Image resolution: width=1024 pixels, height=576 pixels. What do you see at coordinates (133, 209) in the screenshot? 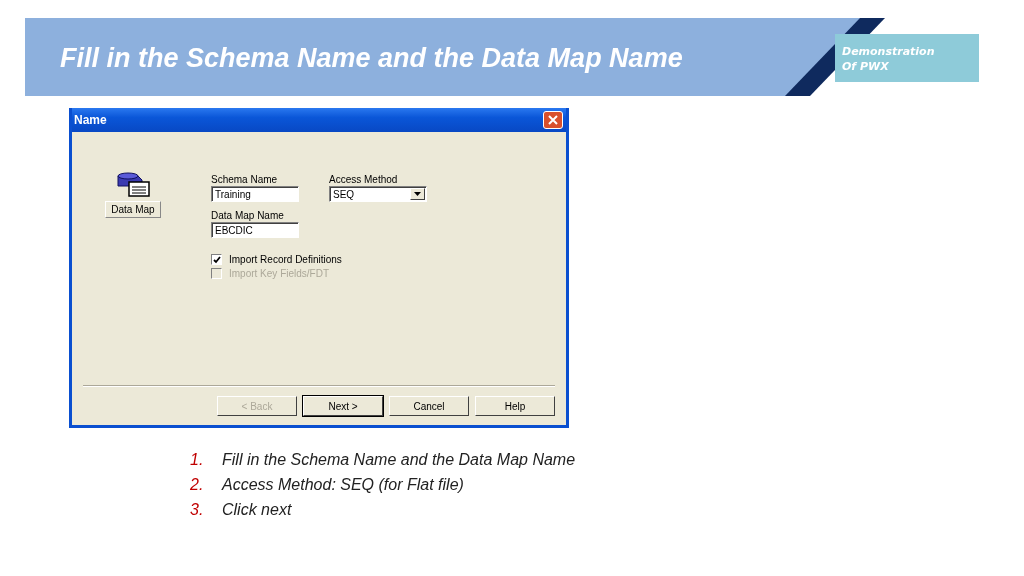
I see `icon-label: Data Map` at bounding box center [133, 209].